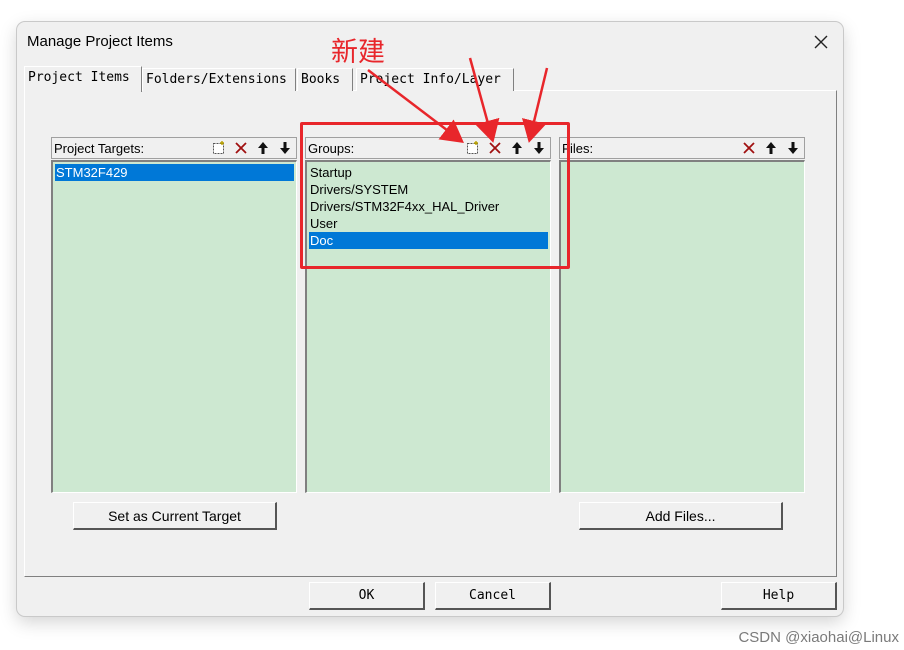  Describe the element at coordinates (535, 105) in the screenshot. I see `arrow-to-move` at that location.